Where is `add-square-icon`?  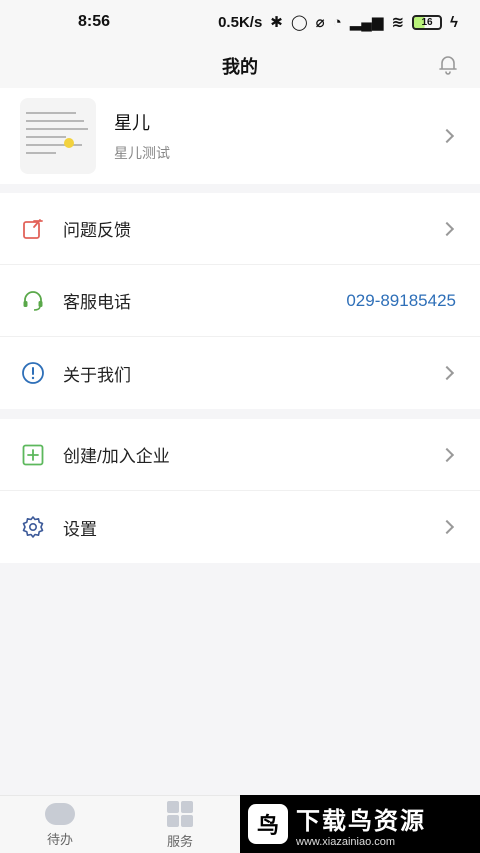 add-square-icon is located at coordinates (33, 454).